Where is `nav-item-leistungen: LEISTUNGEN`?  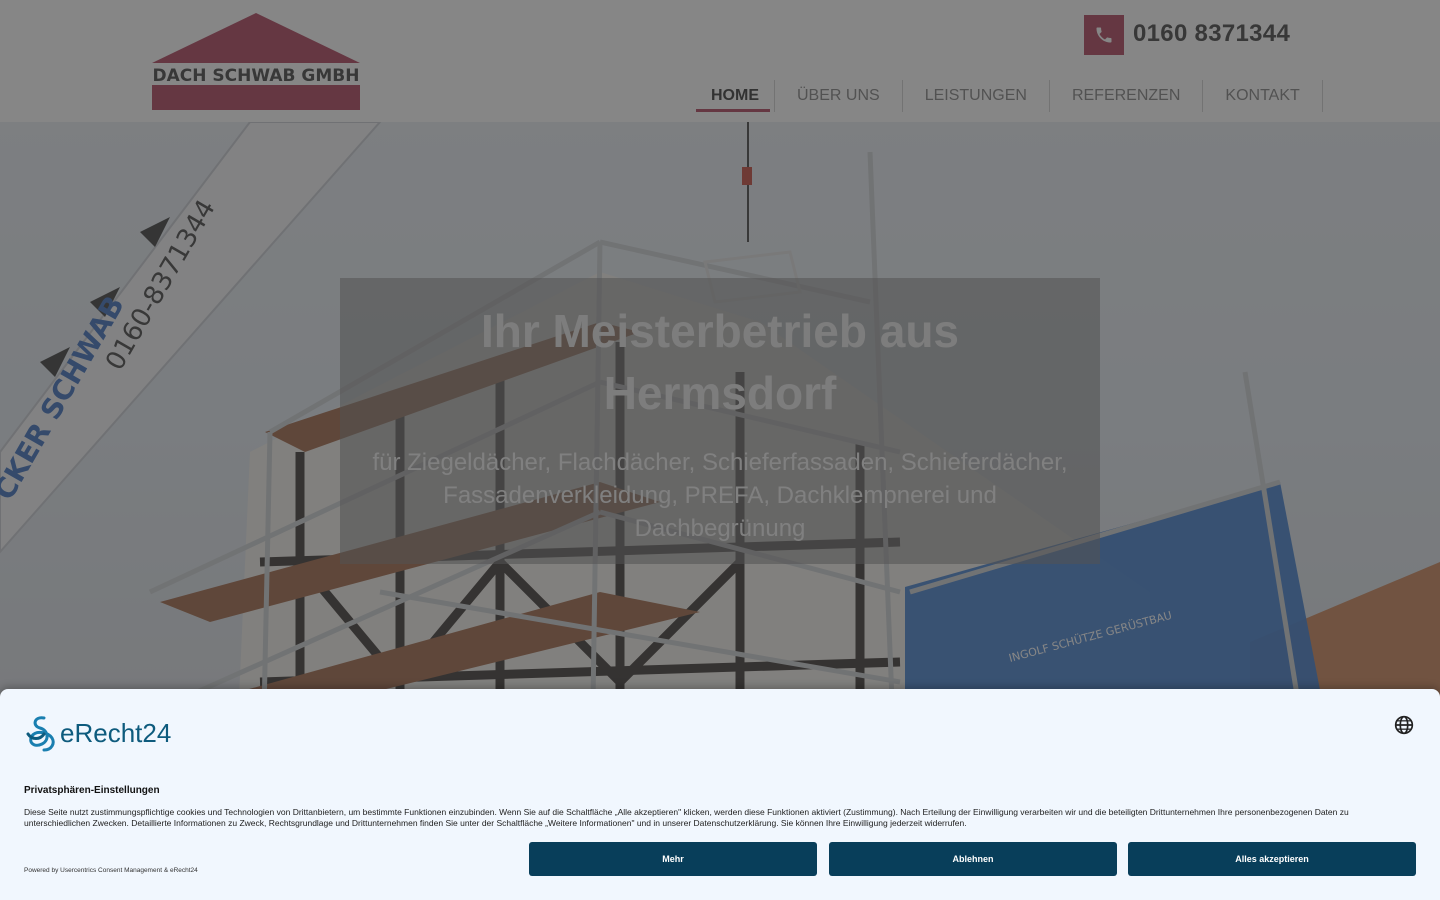 nav-item-leistungen: LEISTUNGEN is located at coordinates (976, 96).